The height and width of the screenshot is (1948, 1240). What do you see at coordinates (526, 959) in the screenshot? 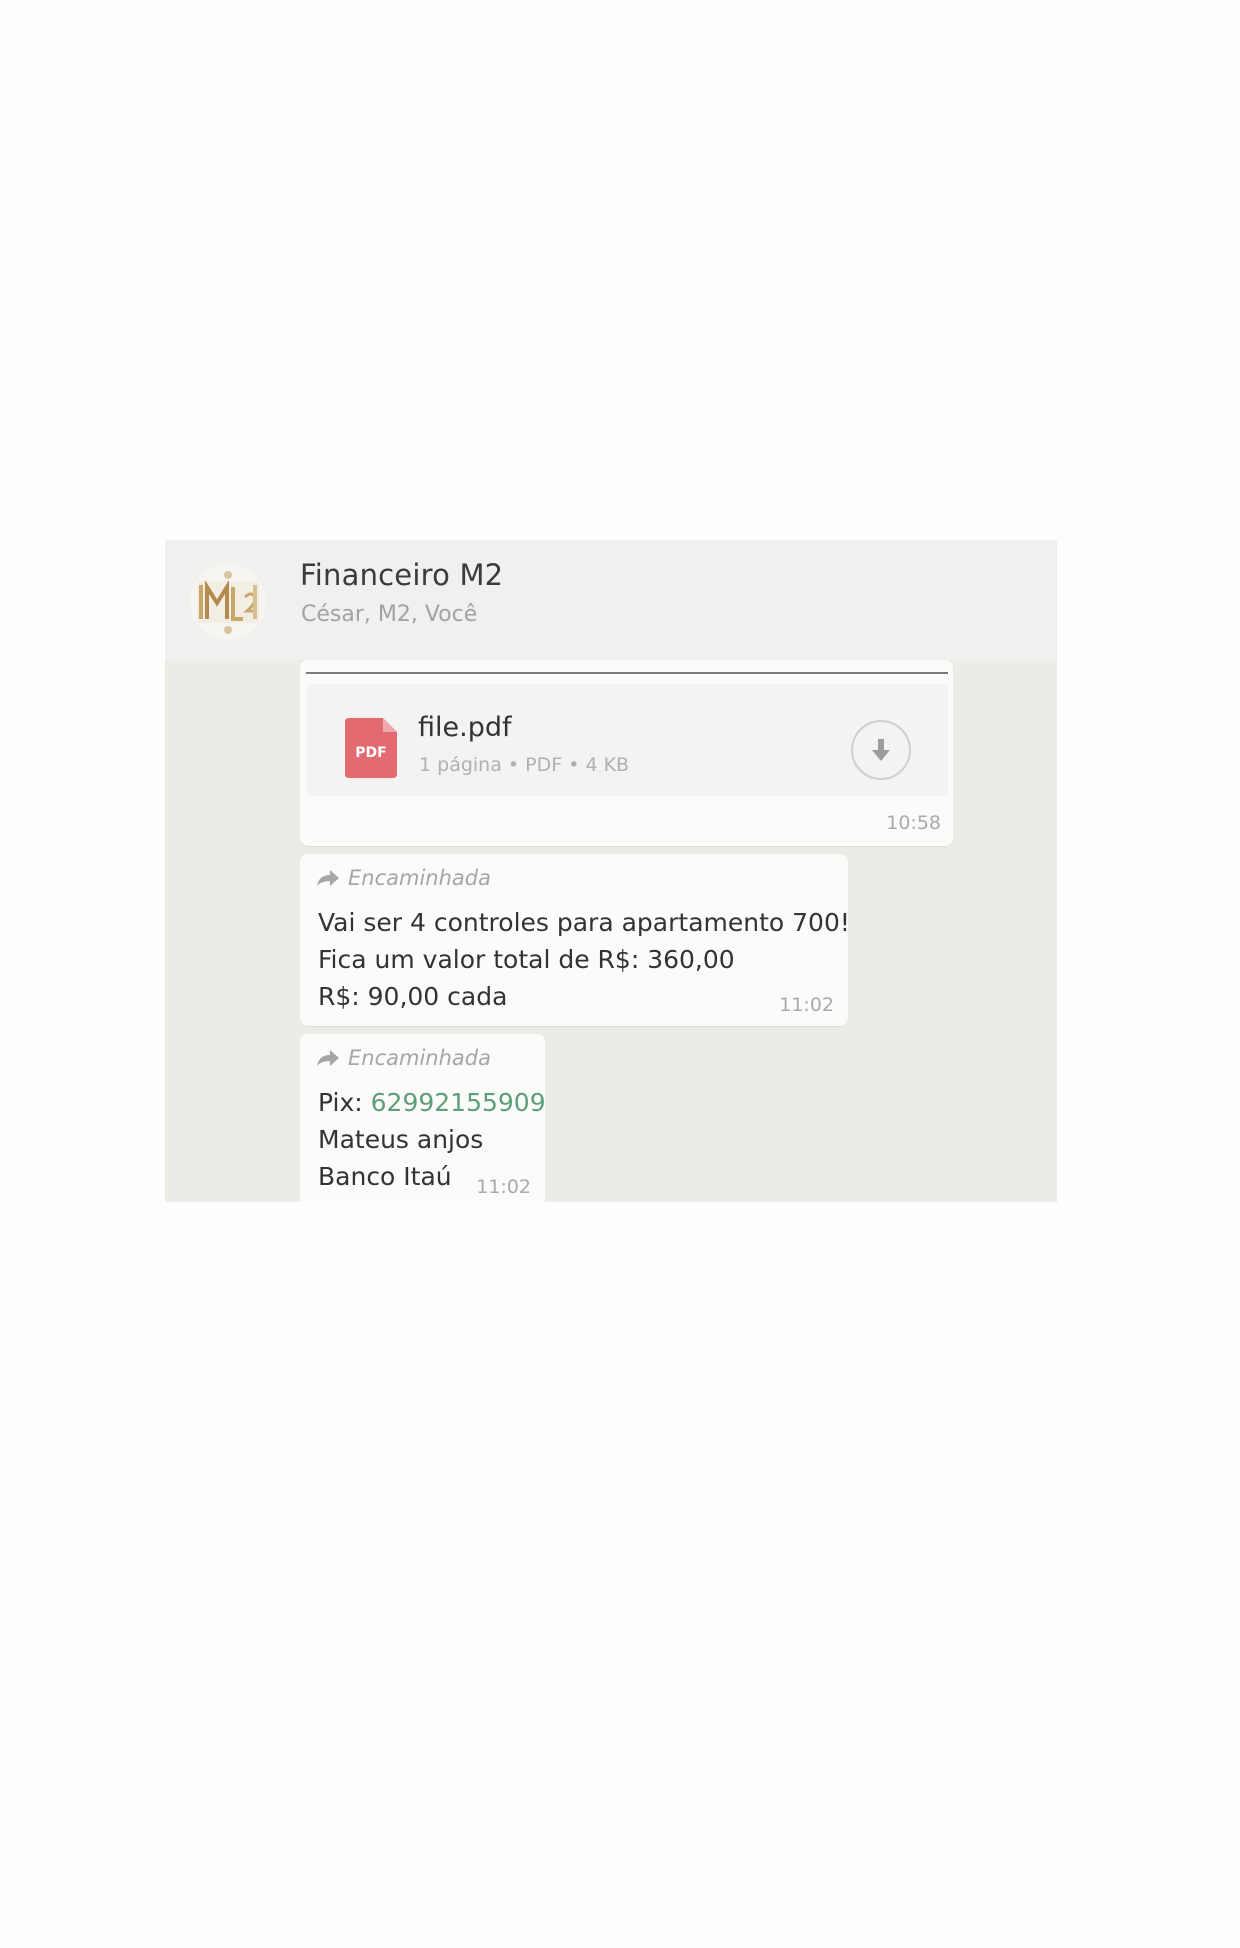
I see `message-line: Fica um valor total de R$: 360,00` at bounding box center [526, 959].